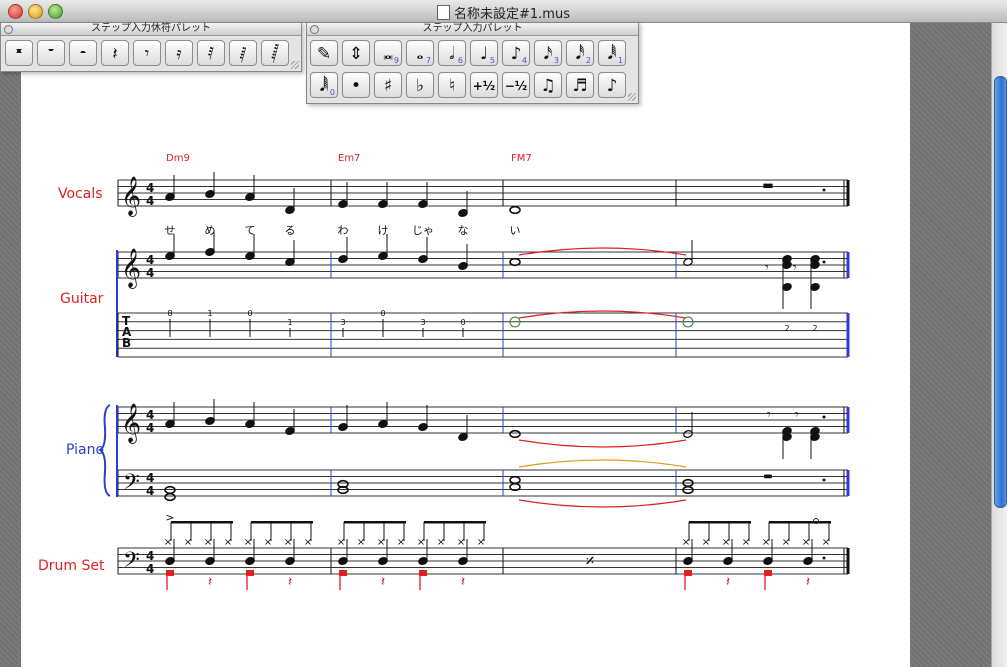  I want to click on note-button-r1-9-shortcut-number: 2, so click(588, 60).